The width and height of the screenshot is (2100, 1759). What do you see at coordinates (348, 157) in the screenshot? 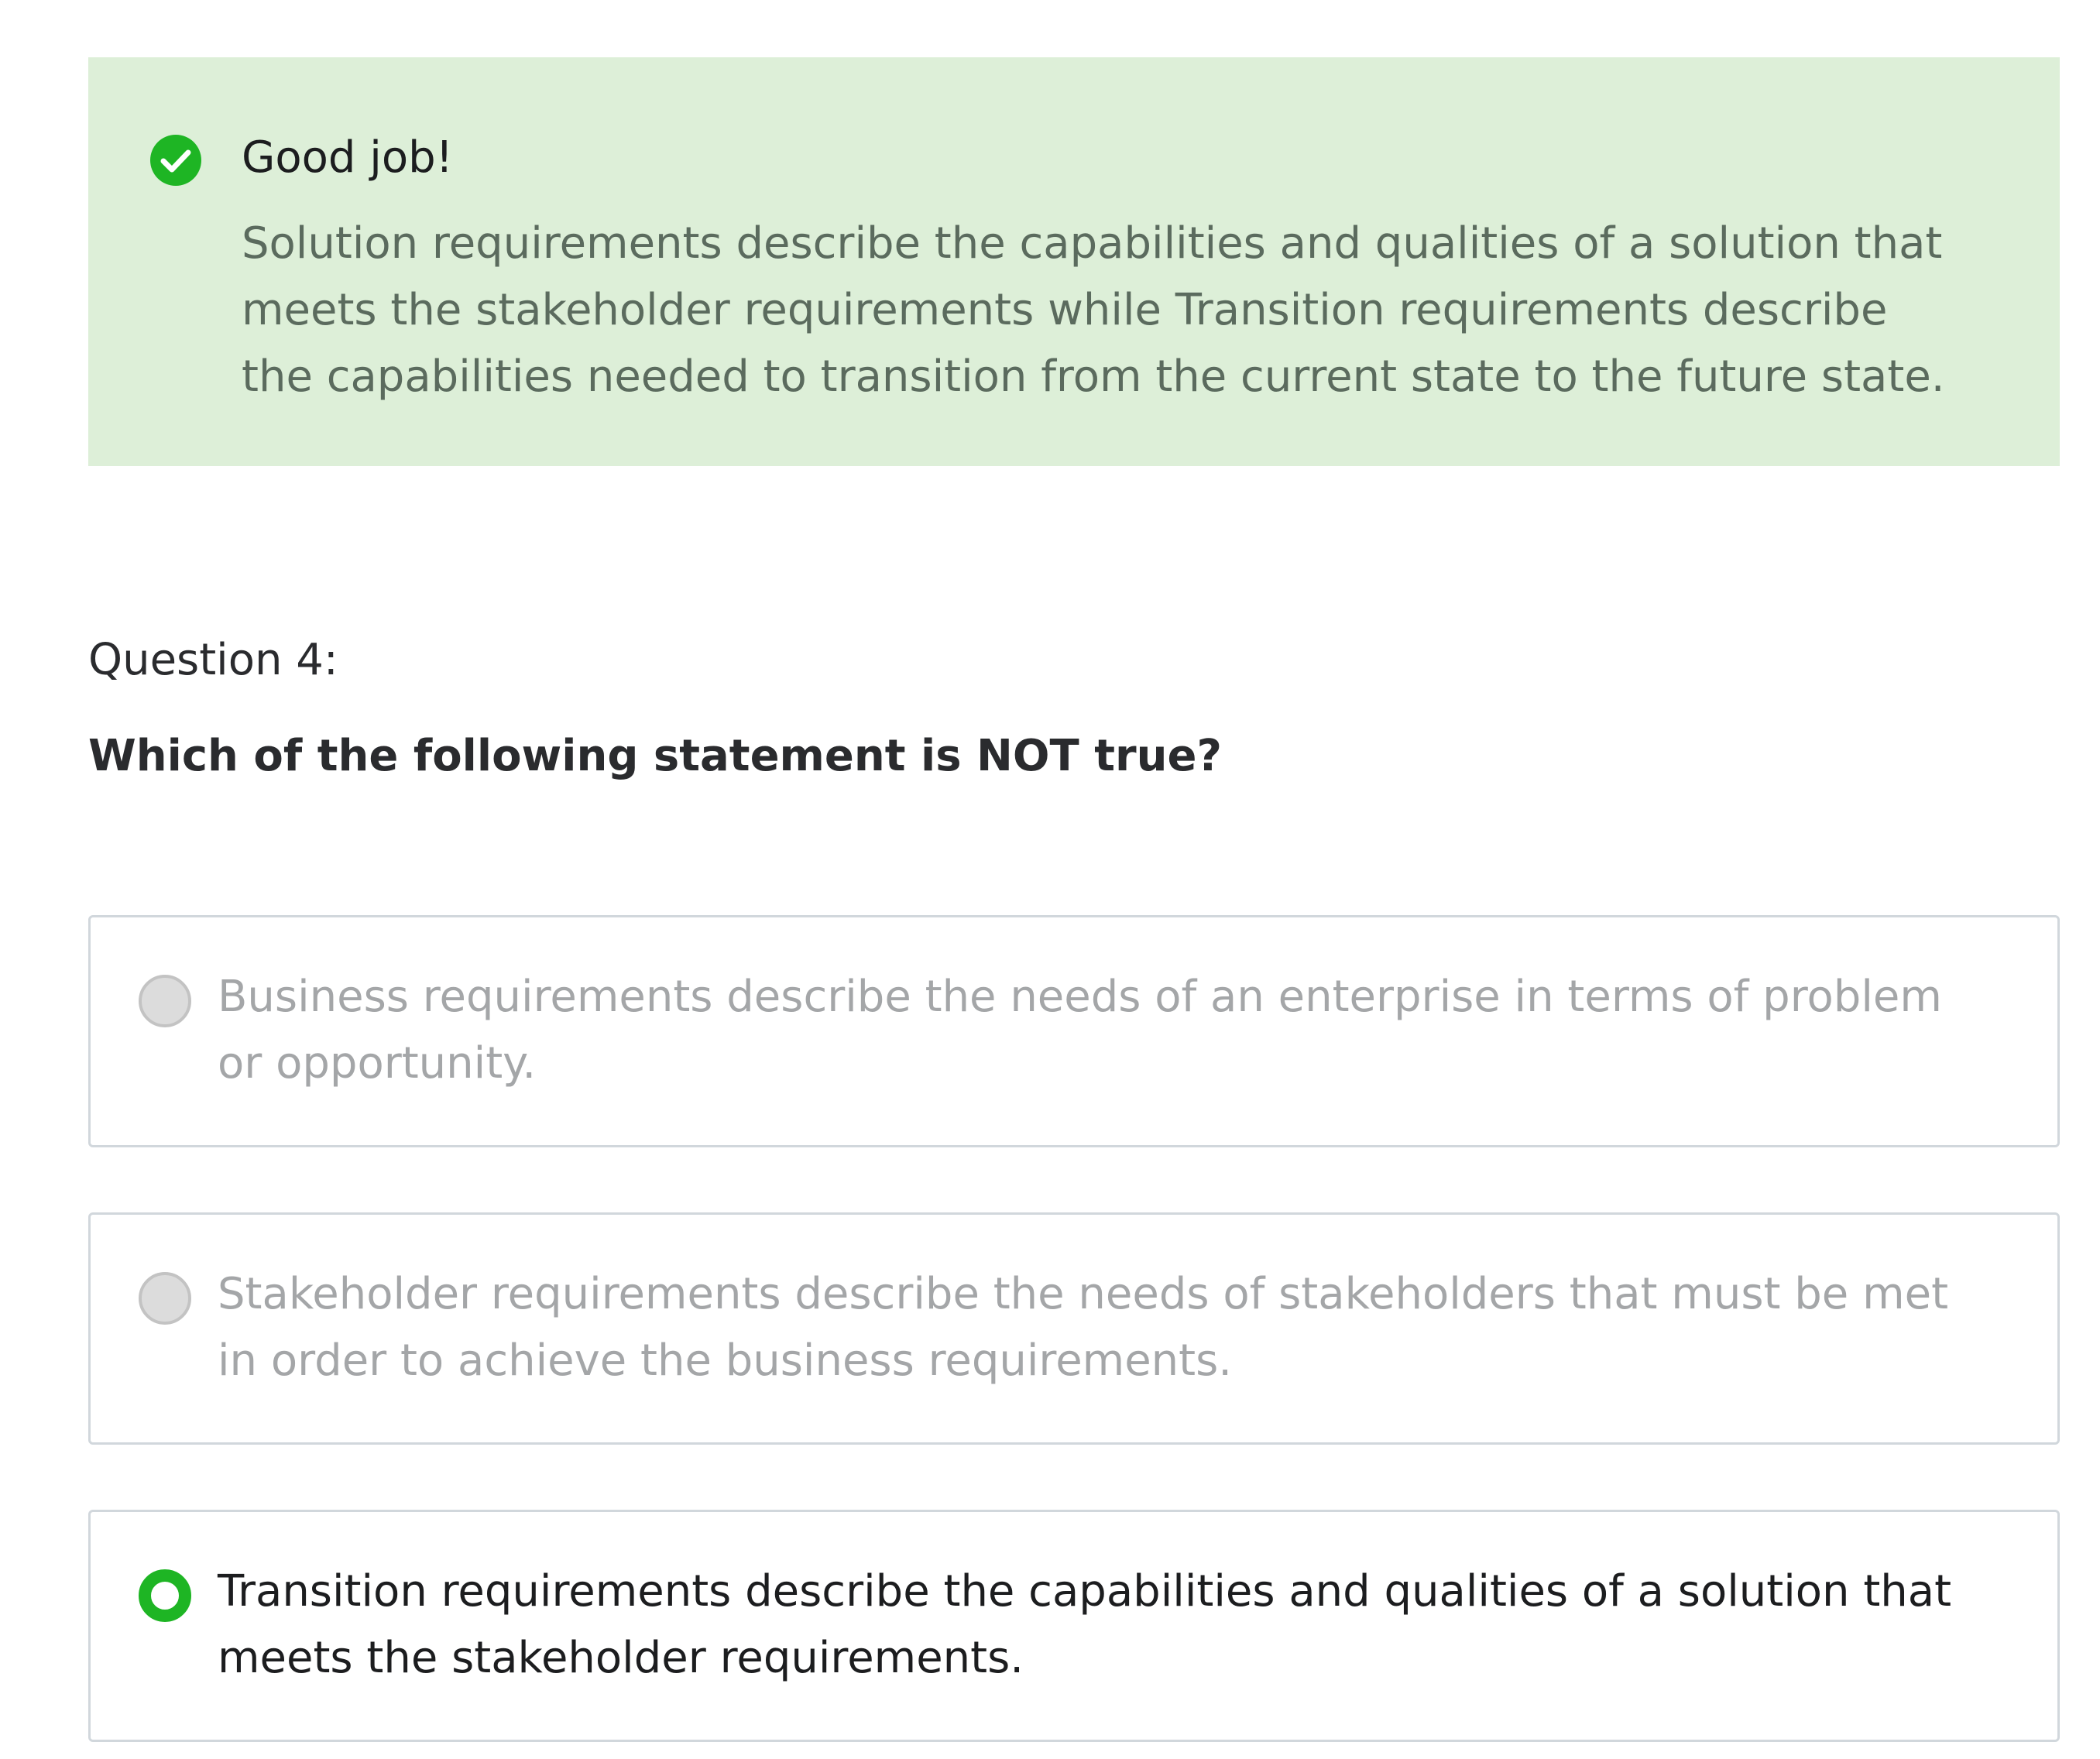
I see `feedback-title: Good job!` at bounding box center [348, 157].